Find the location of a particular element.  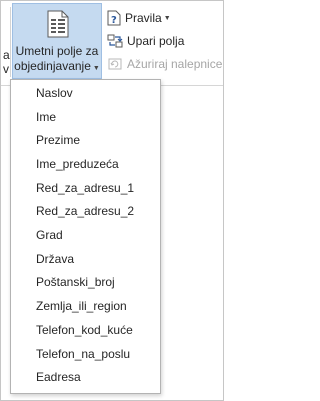

insert-merge-field-label: Umetni polje za is located at coordinates (57, 51).